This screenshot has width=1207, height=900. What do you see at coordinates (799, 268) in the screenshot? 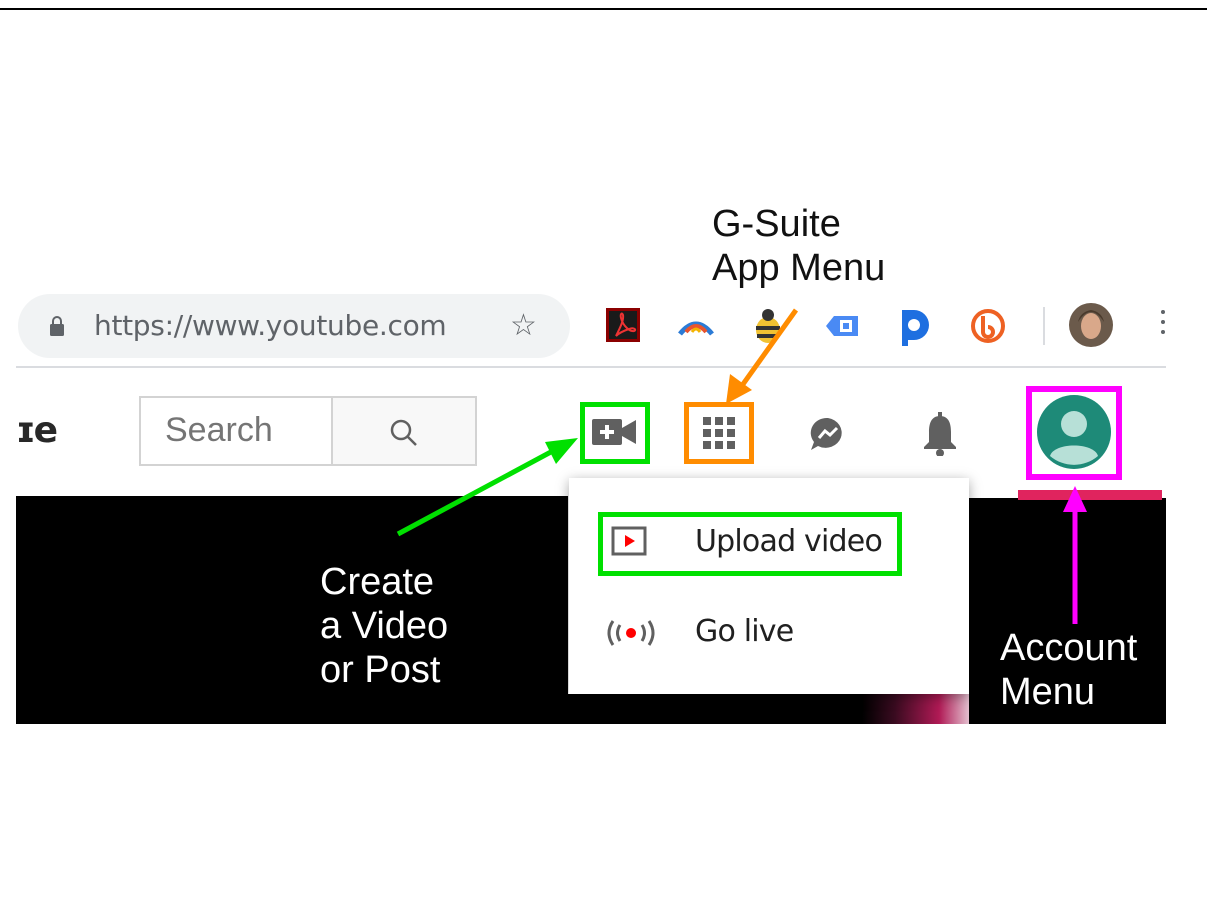
I see `gsuite-line-2: App Menu` at bounding box center [799, 268].